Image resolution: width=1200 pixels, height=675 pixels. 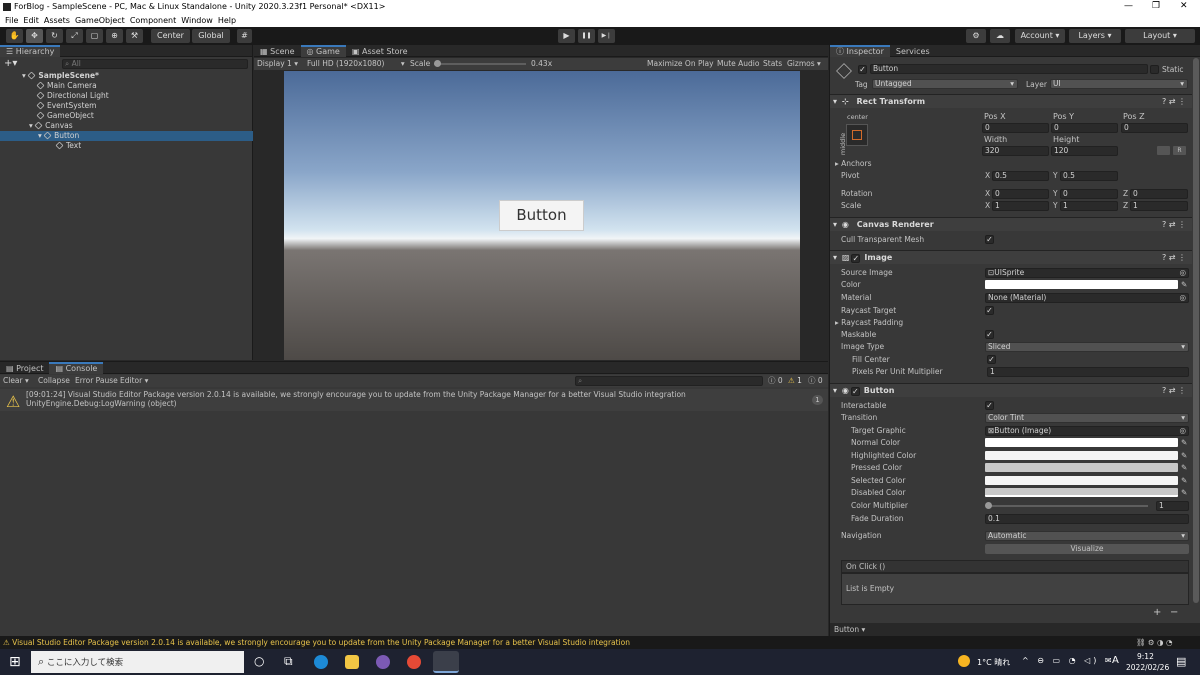 I want to click on blueprint-mode-button, so click(x=1163, y=150).